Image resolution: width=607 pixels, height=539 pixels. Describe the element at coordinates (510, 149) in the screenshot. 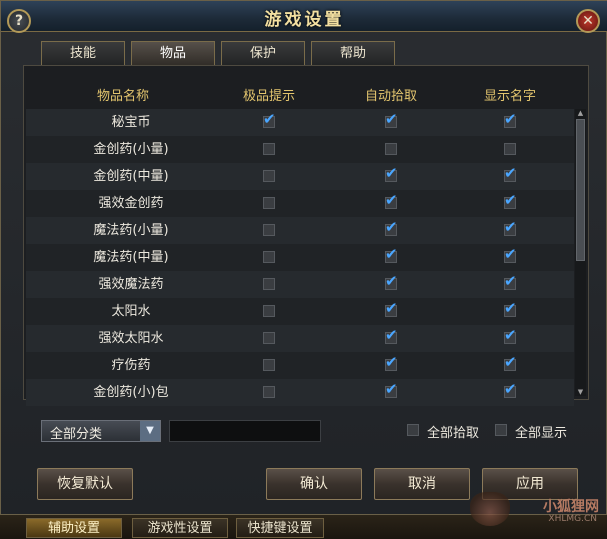

I see `show-checkbox` at that location.